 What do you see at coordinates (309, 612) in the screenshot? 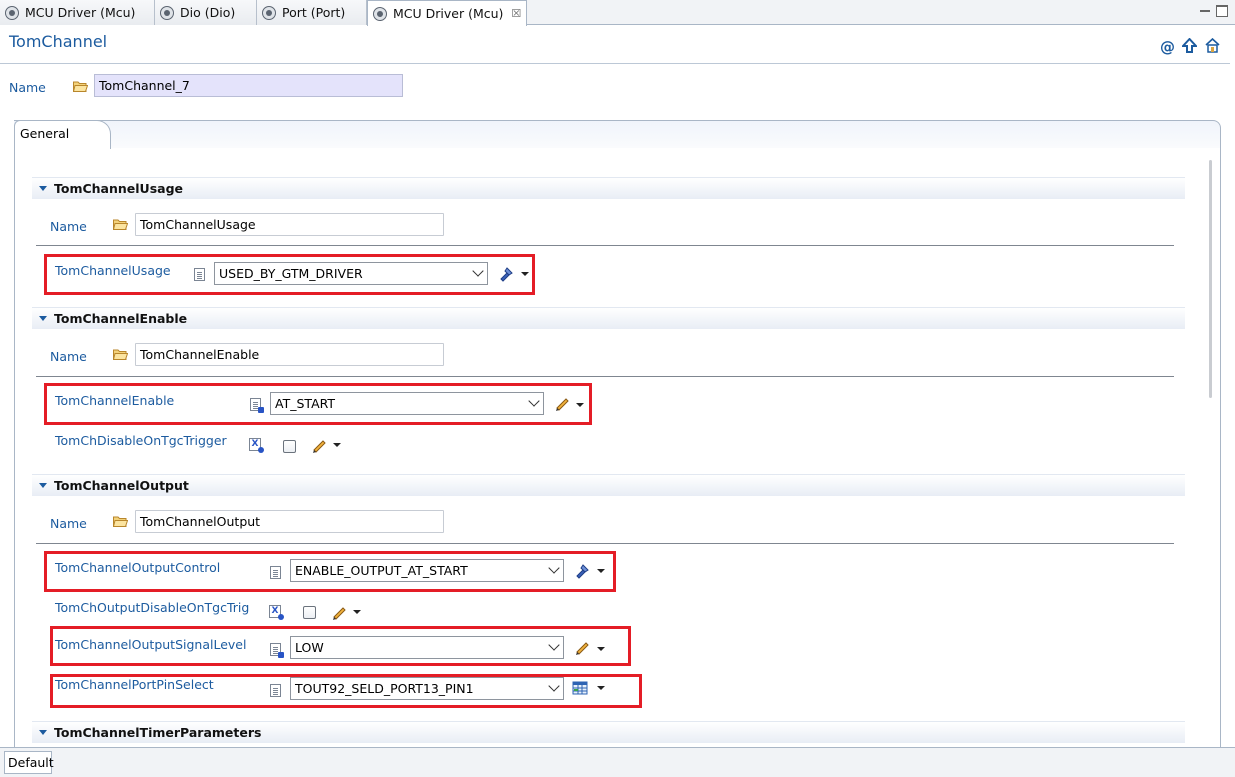
I see `tom-ch-output-disable-on-tgc-trig-checkbox` at bounding box center [309, 612].